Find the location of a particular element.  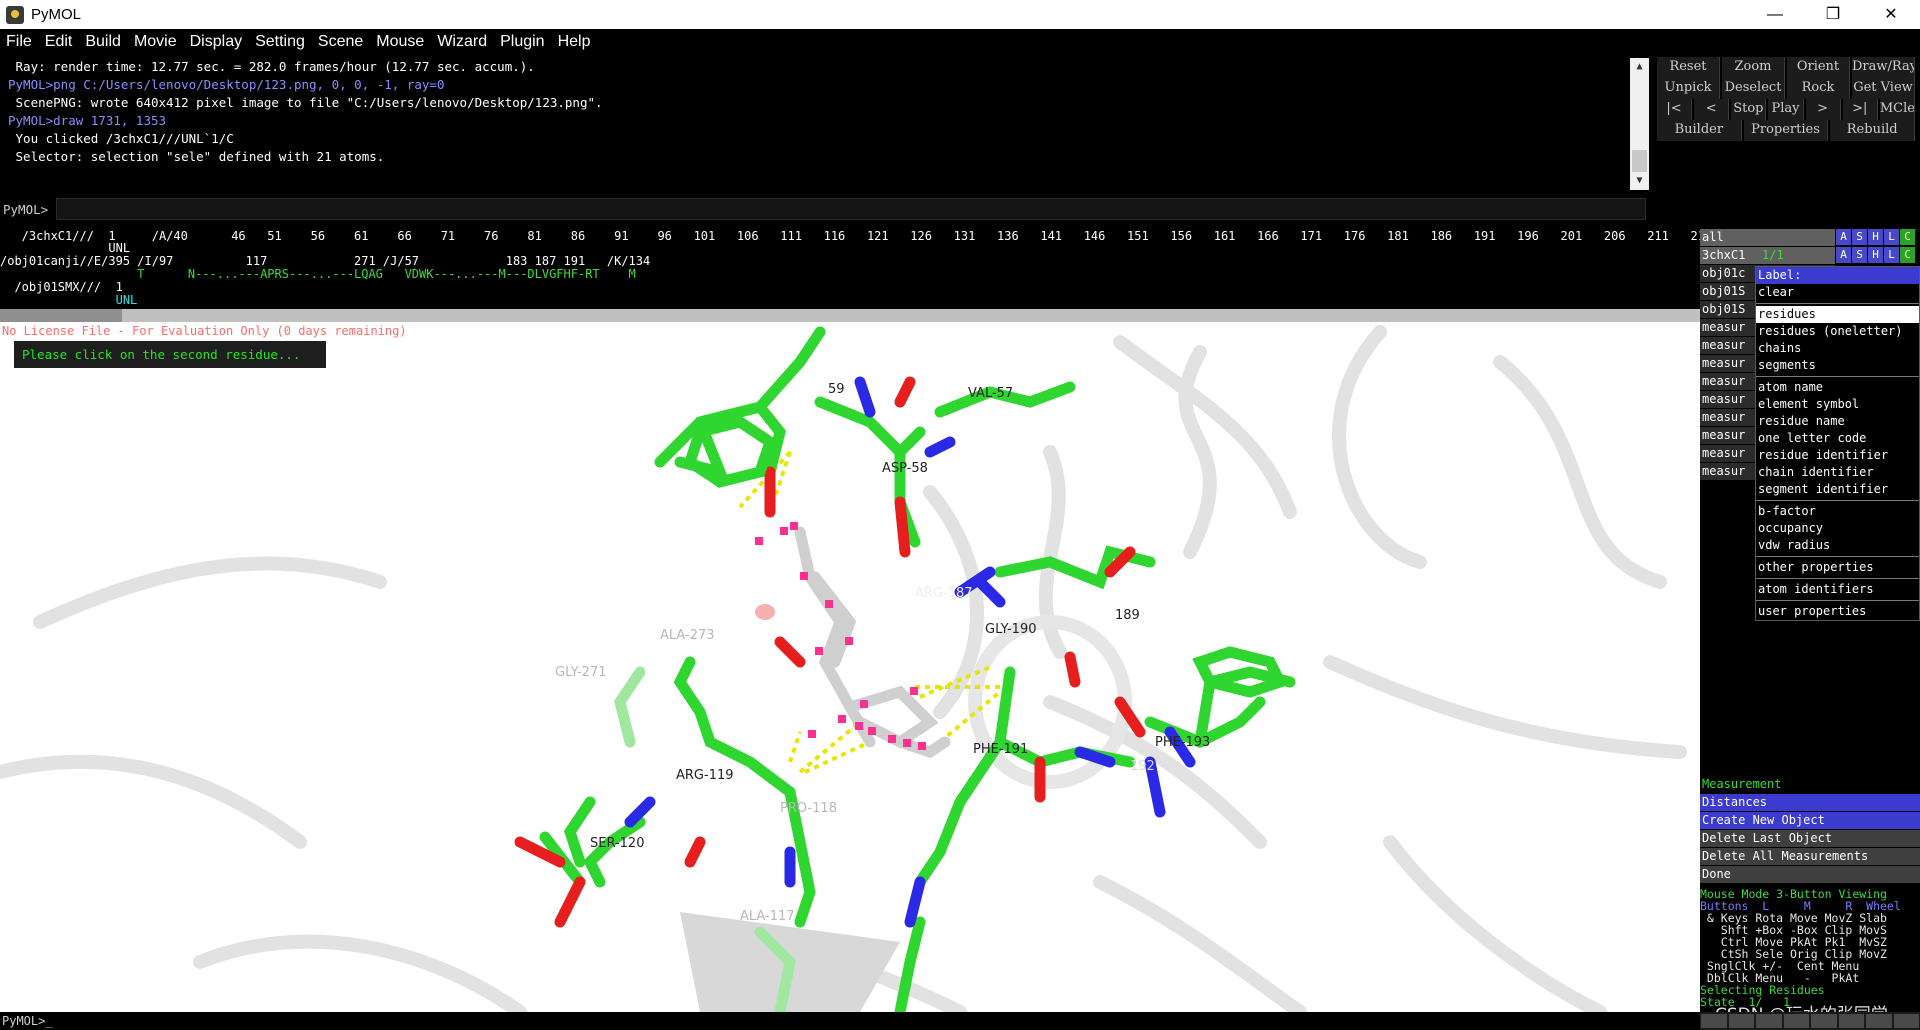

maximize-button: ❐ is located at coordinates (1833, 14).